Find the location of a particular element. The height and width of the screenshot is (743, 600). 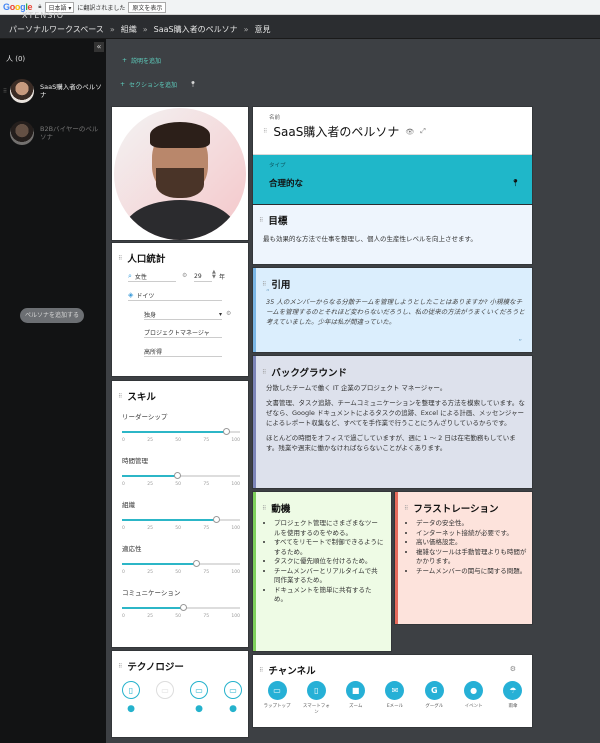

type-card: タイプ 合理的な 📍︎ is located at coordinates (392, 179).